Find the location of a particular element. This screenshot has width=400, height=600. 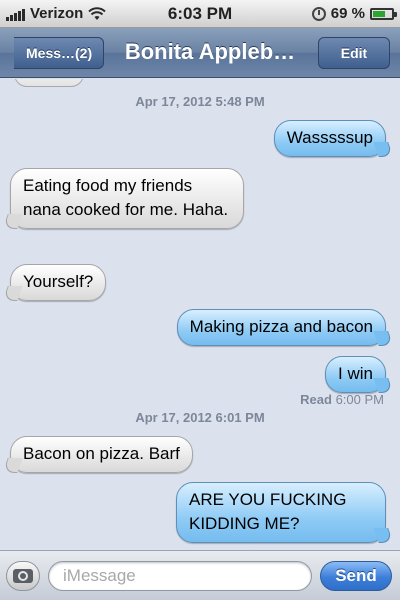

read-receipt: Read 6:00 PM is located at coordinates (342, 399).